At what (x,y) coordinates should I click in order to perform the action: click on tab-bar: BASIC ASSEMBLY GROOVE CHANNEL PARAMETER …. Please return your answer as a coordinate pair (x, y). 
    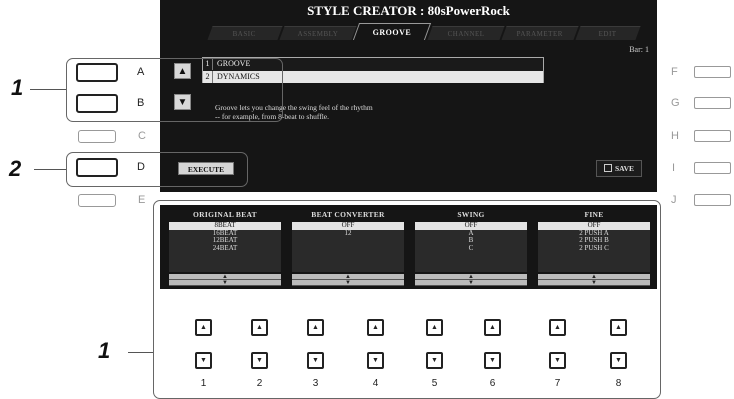
    Looking at the image, I should click on (428, 29).